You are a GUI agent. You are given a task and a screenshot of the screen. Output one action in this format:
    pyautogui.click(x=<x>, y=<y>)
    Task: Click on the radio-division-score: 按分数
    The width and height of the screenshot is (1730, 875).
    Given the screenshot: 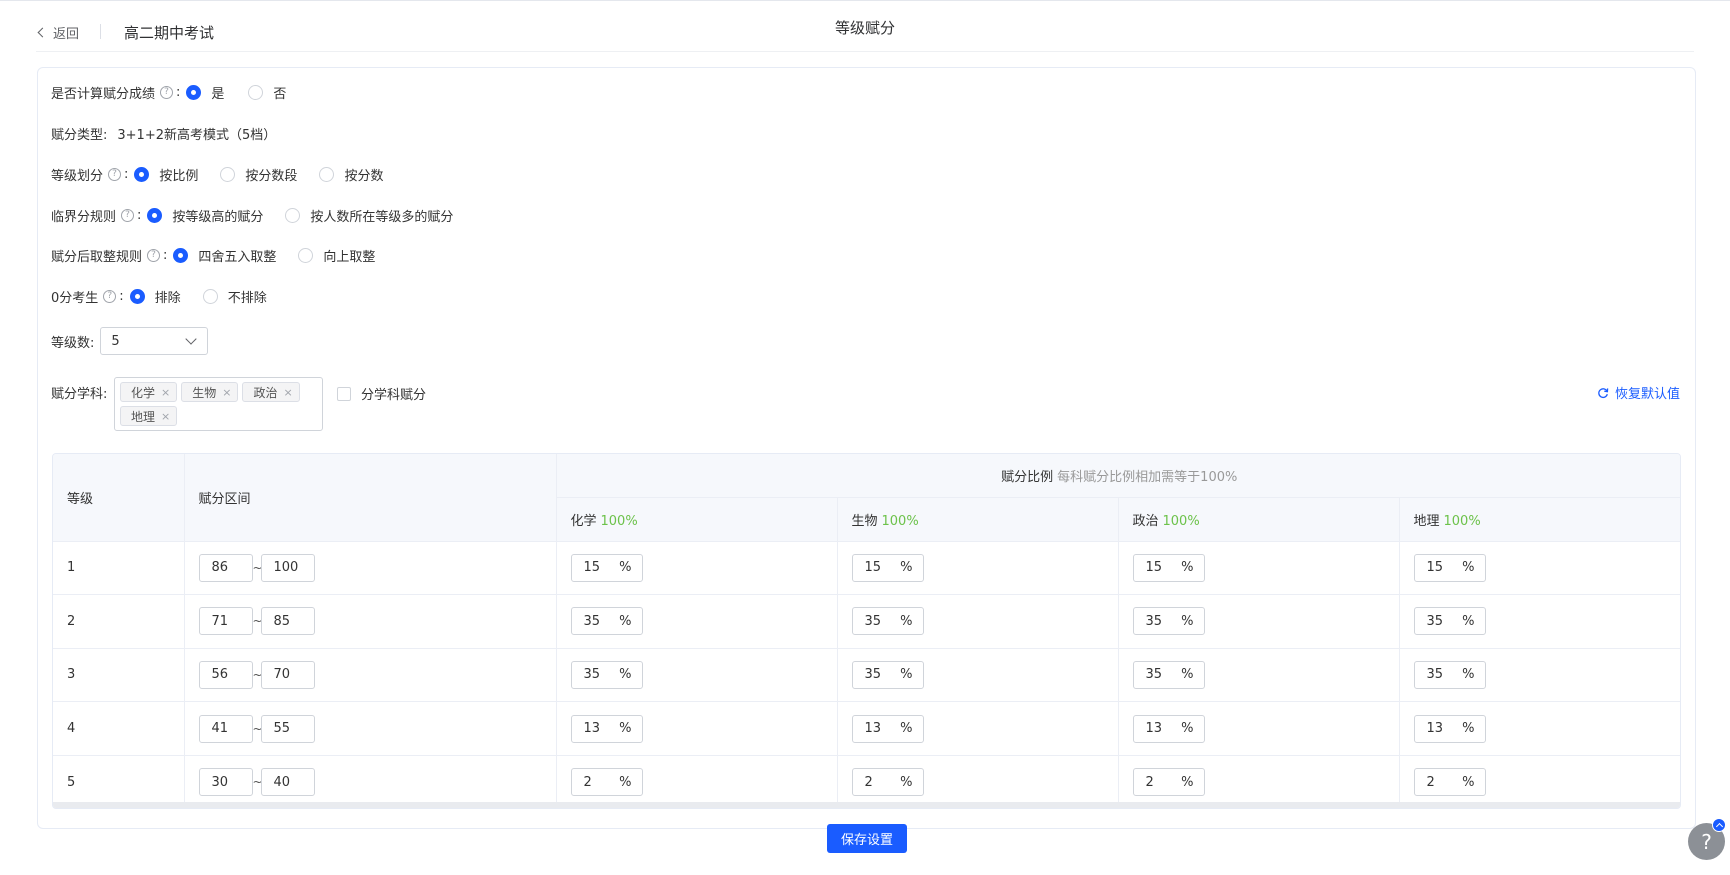 What is the action you would take?
    pyautogui.click(x=351, y=174)
    